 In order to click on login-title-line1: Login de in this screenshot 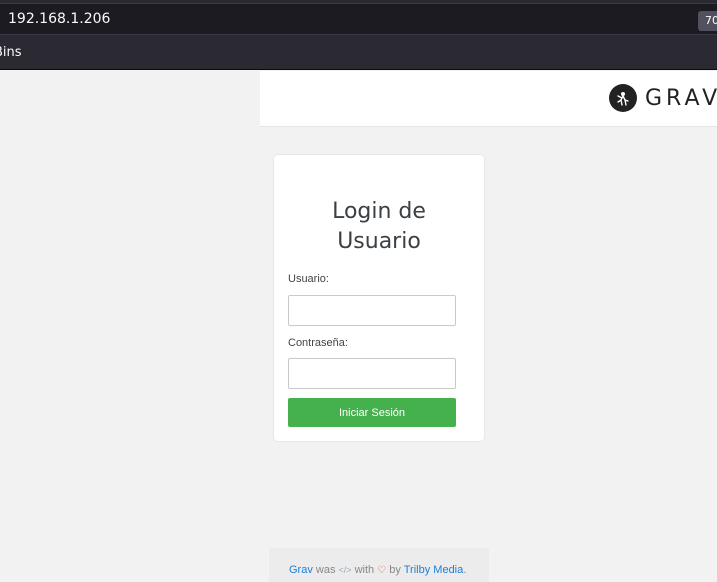, I will do `click(379, 211)`.